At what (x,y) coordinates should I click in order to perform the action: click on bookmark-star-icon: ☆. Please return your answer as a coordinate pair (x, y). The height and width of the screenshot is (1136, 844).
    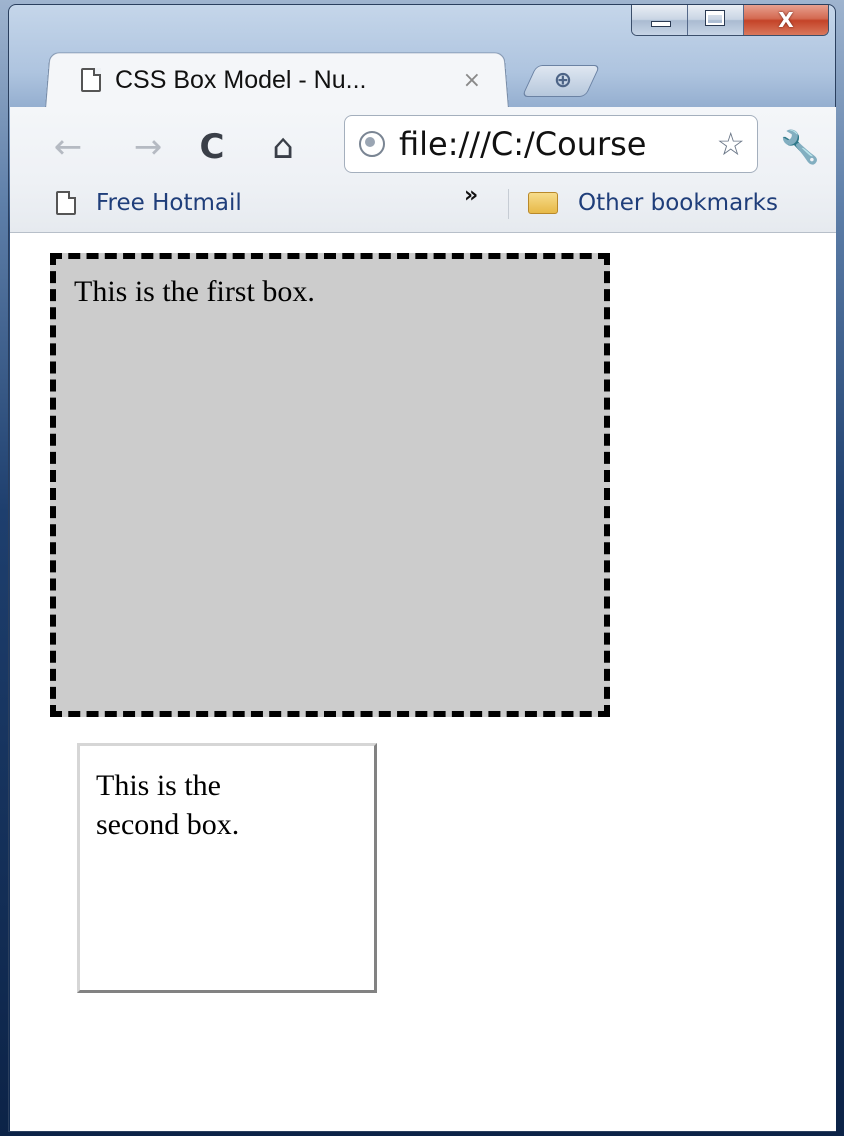
    Looking at the image, I should click on (730, 144).